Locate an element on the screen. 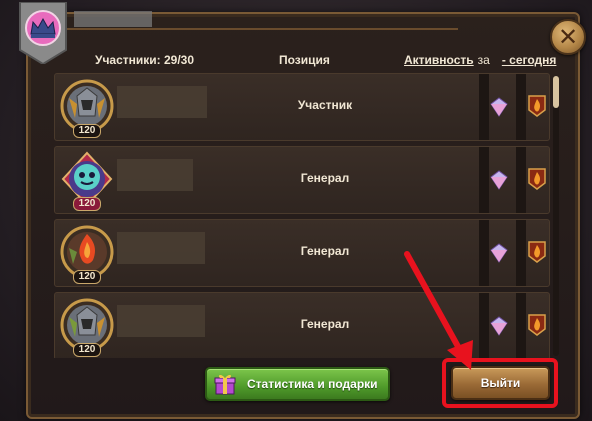  position-column-header: Позиция is located at coordinates (304, 60).